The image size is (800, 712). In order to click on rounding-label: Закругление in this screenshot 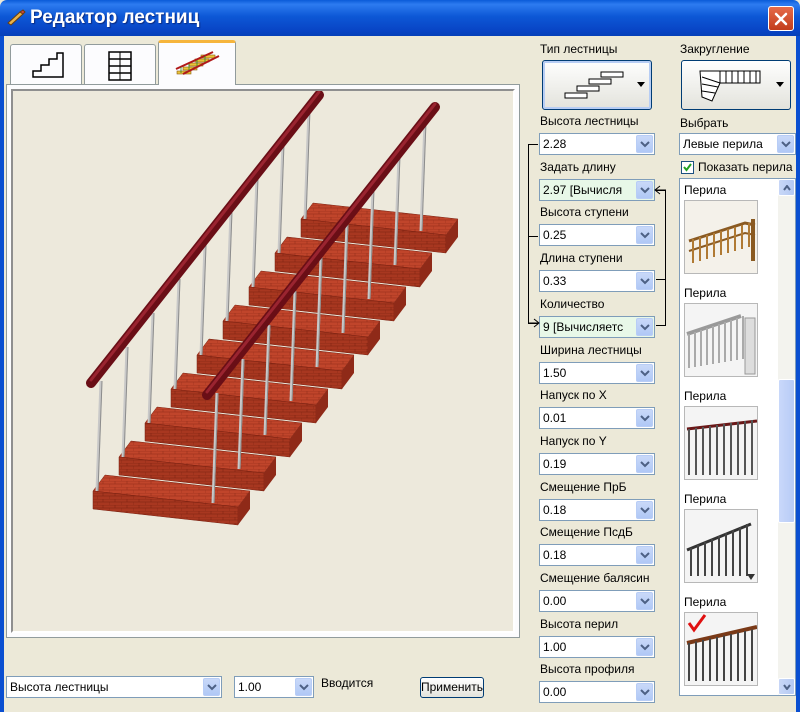, I will do `click(715, 49)`.